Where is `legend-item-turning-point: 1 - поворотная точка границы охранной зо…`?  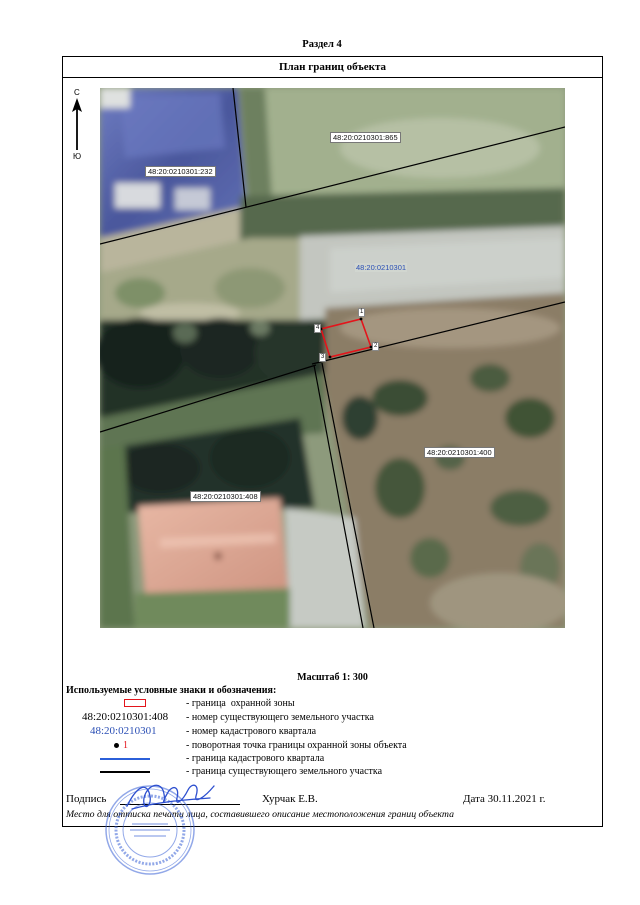 legend-item-turning-point: 1 - поворотная точка границы охранной зо… is located at coordinates (331, 745).